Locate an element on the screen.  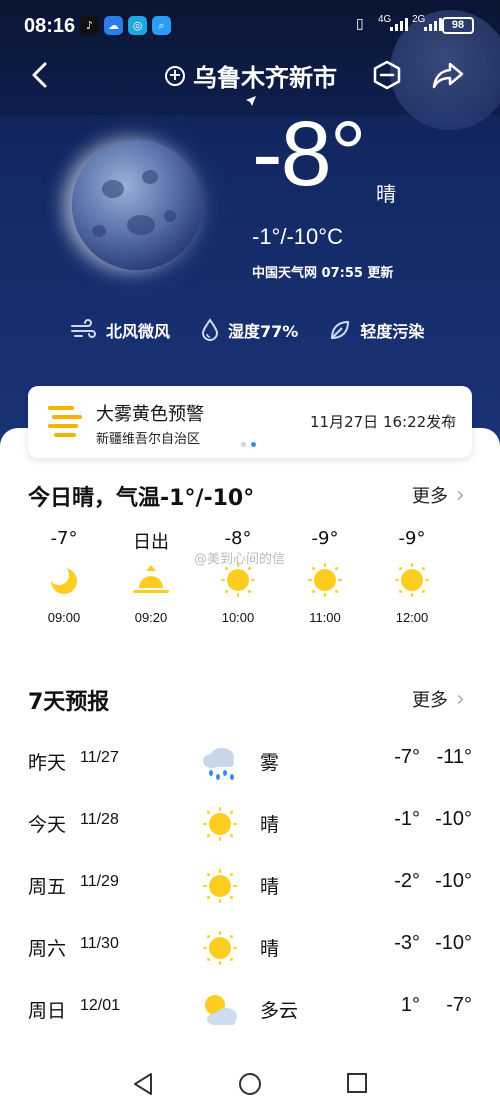
forecast-row: 周日 12/01 多云 1° -7° is located at coordinates (250, 1009).